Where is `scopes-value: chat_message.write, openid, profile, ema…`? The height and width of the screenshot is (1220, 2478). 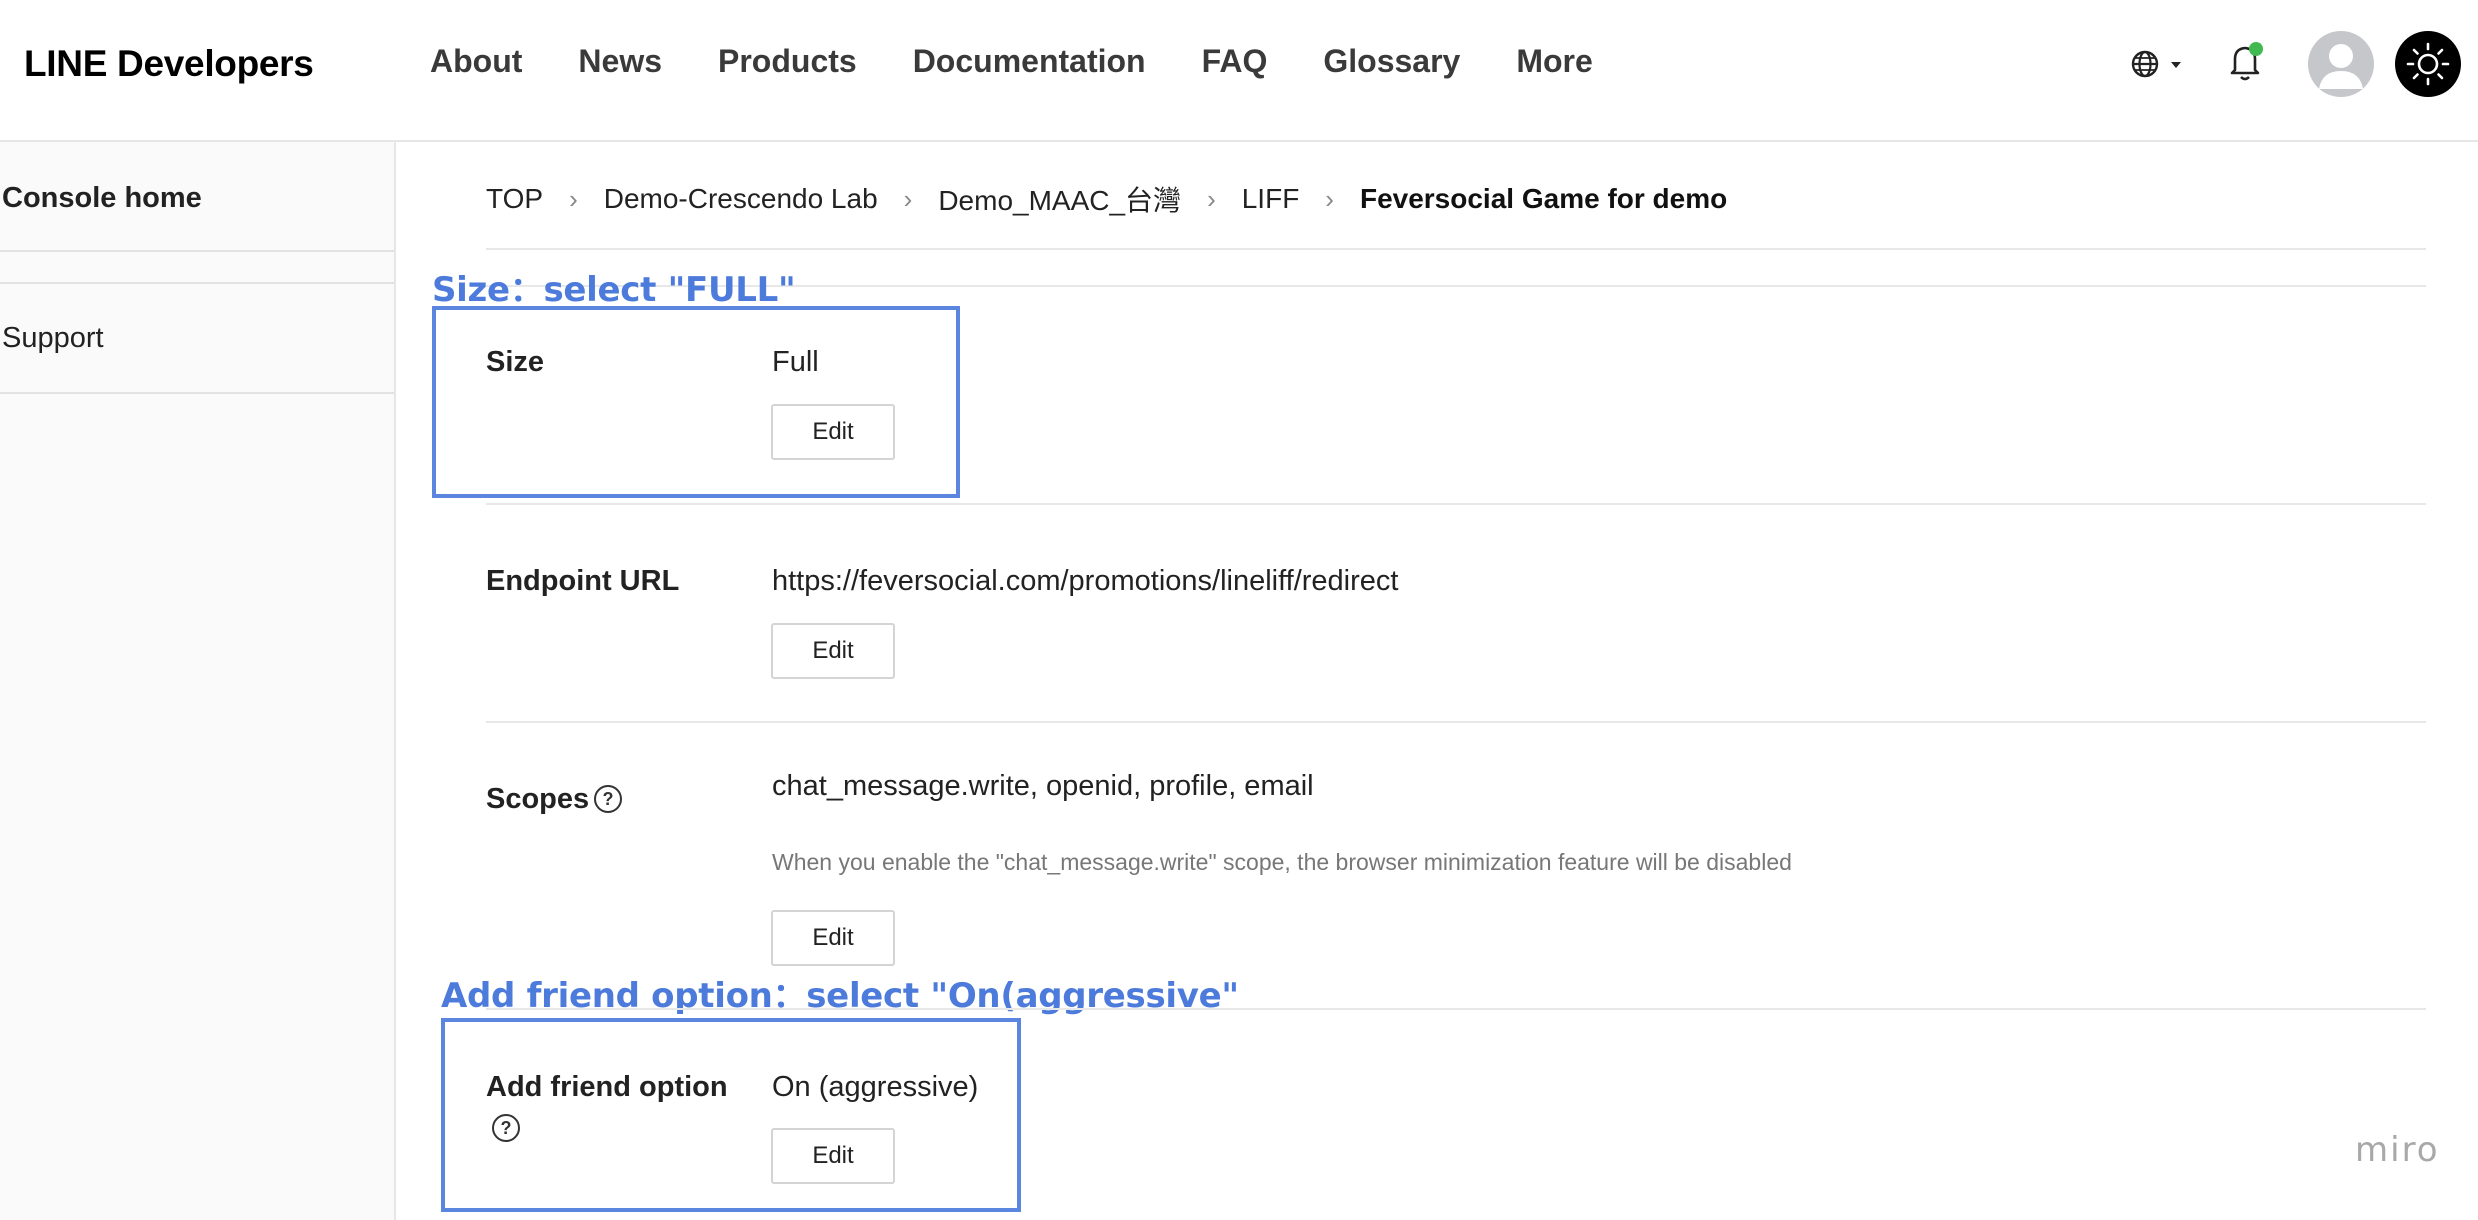
scopes-value: chat_message.write, openid, profile, ema… is located at coordinates (1043, 786).